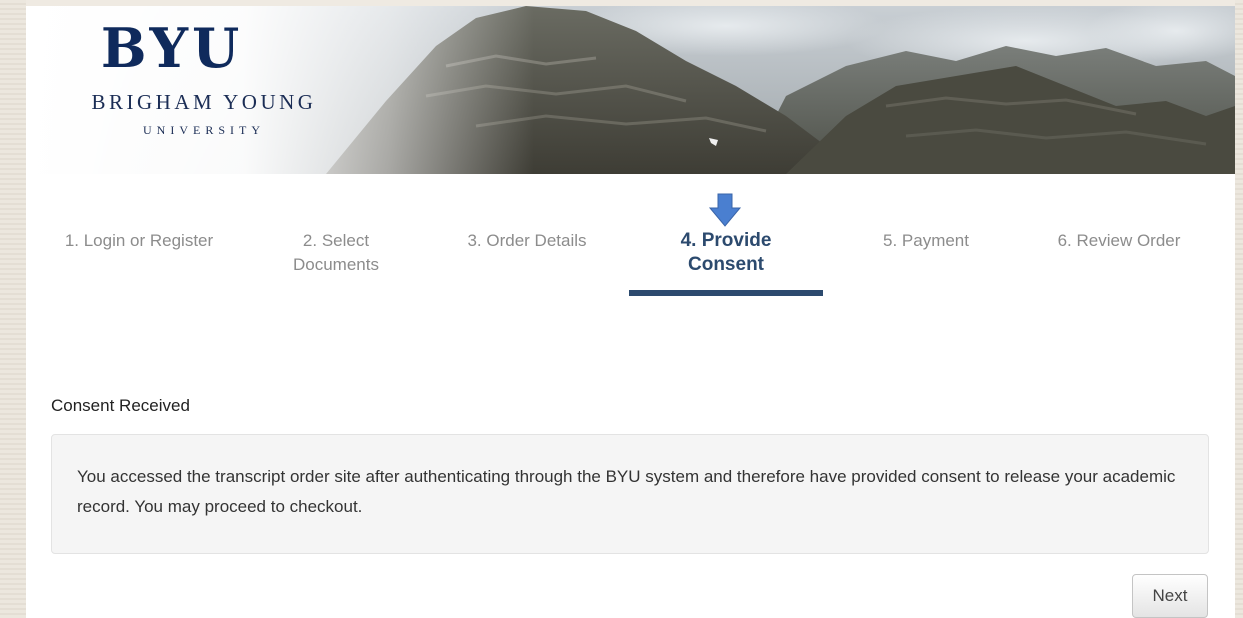  What do you see at coordinates (204, 85) in the screenshot?
I see `byu-logo: BYU BRIGHAM YOUNG UNIVERSITY` at bounding box center [204, 85].